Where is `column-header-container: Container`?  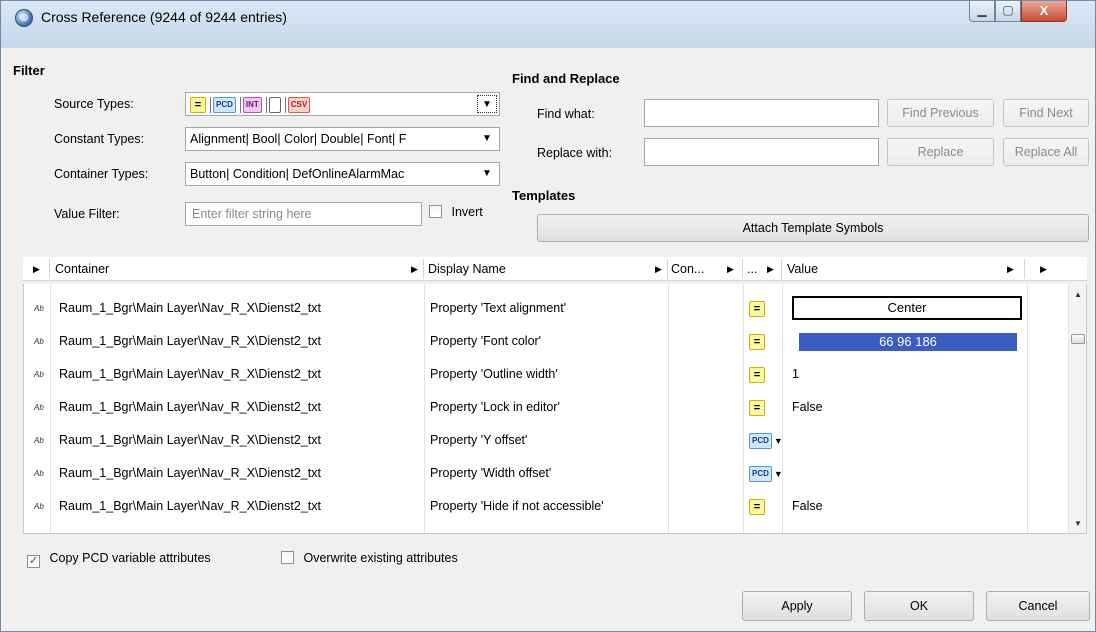
column-header-container: Container is located at coordinates (82, 269).